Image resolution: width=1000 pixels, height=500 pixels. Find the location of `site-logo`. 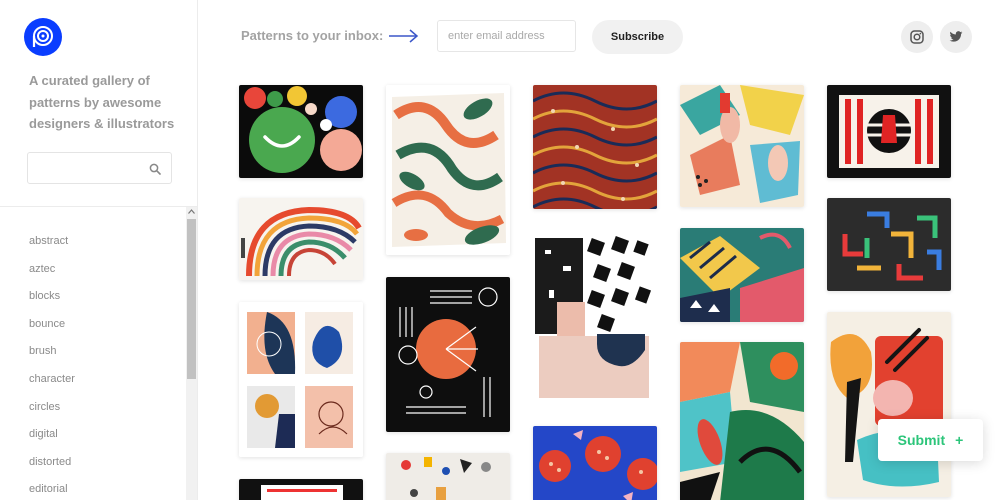

site-logo is located at coordinates (43, 37).